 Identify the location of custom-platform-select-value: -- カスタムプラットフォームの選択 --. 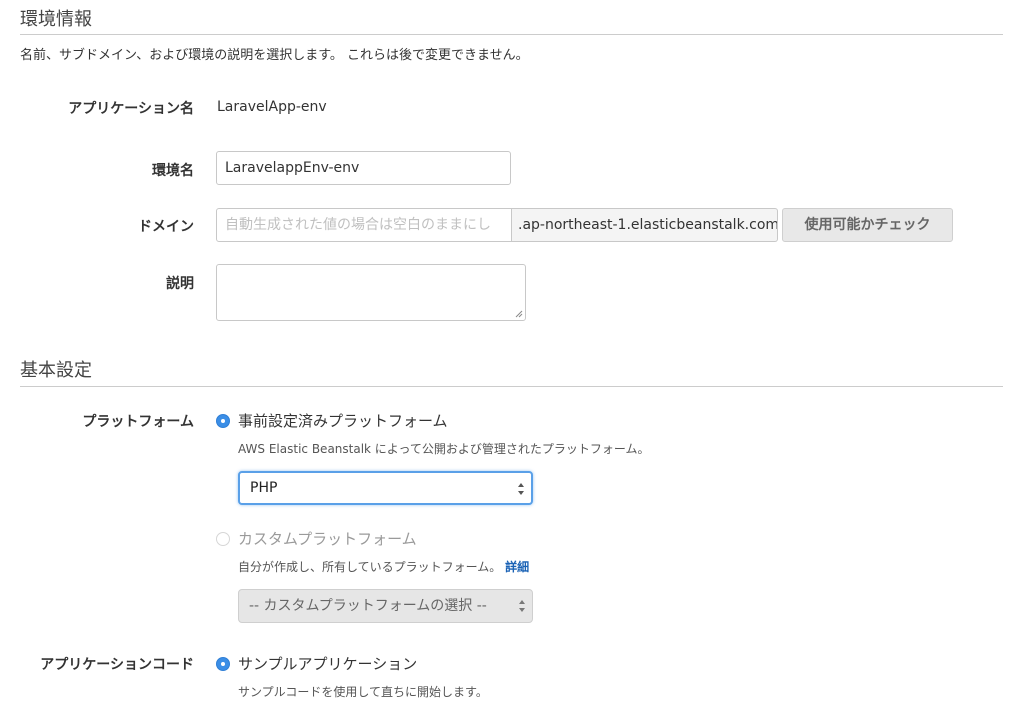
(368, 606).